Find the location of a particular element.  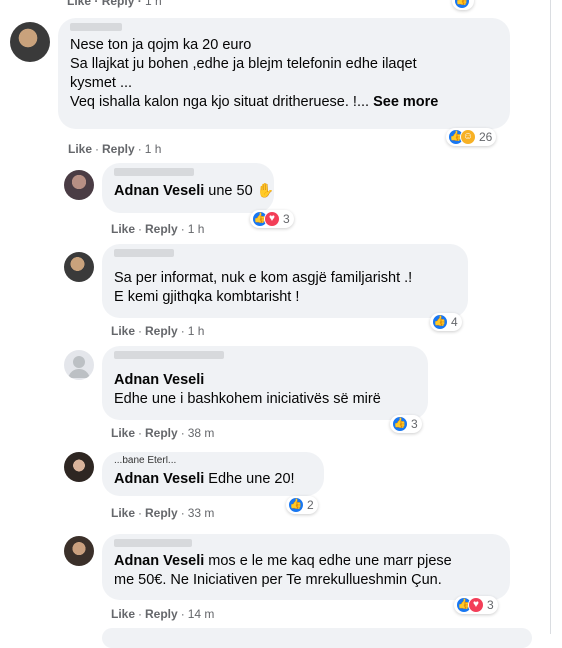

reply-text: Adnan Veseli une 50 ✋ is located at coordinates (194, 190).